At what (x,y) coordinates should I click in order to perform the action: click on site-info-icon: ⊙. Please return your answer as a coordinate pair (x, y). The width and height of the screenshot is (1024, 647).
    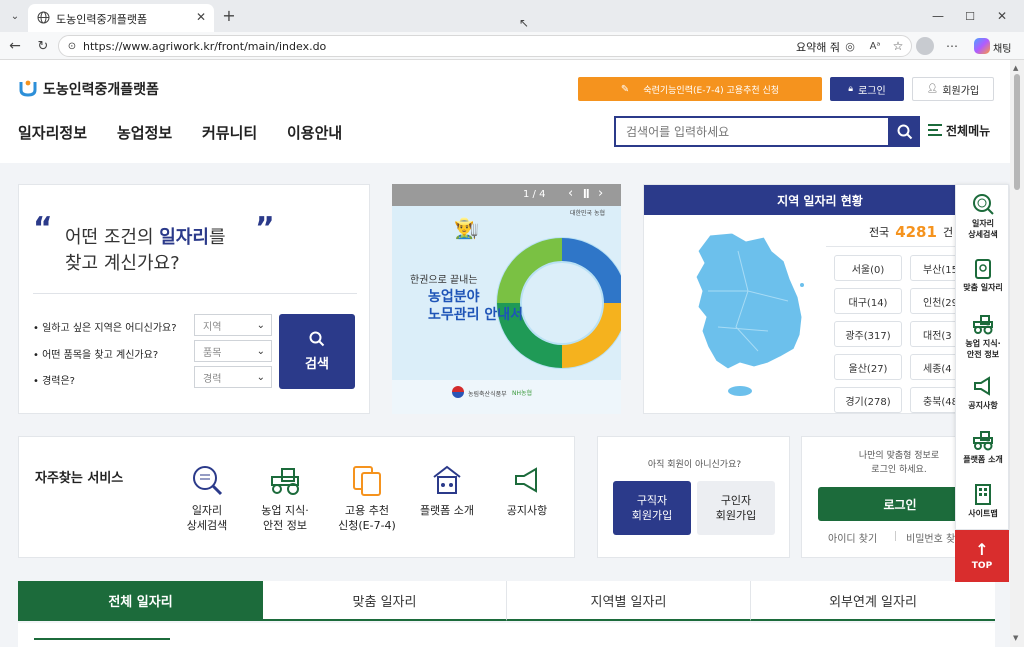
    Looking at the image, I should click on (72, 46).